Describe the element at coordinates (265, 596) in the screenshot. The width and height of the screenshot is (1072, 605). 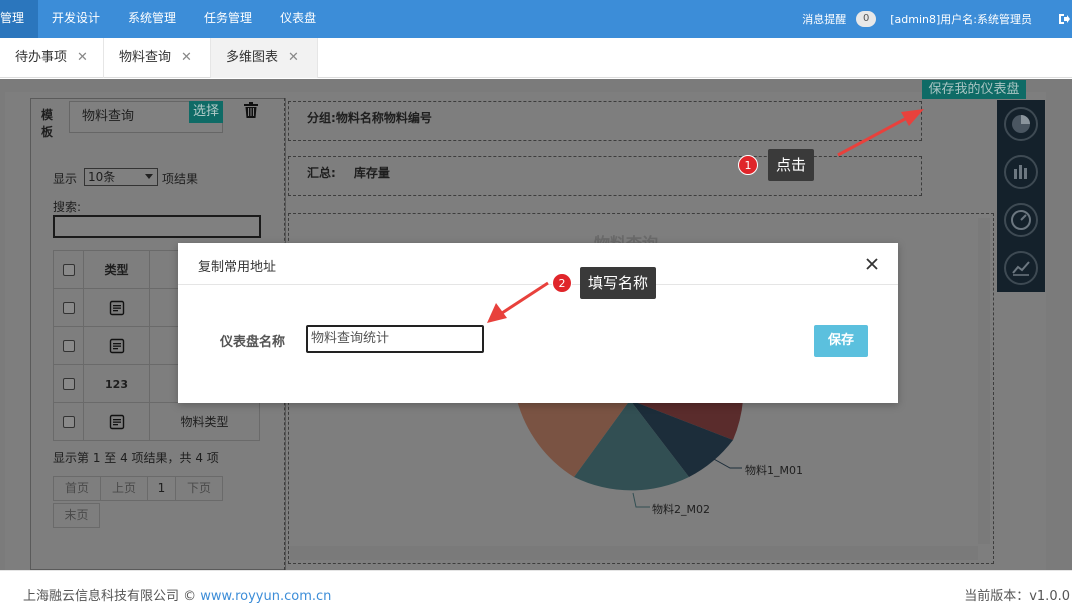
I see `company-link: www.royyun.com.cn` at that location.